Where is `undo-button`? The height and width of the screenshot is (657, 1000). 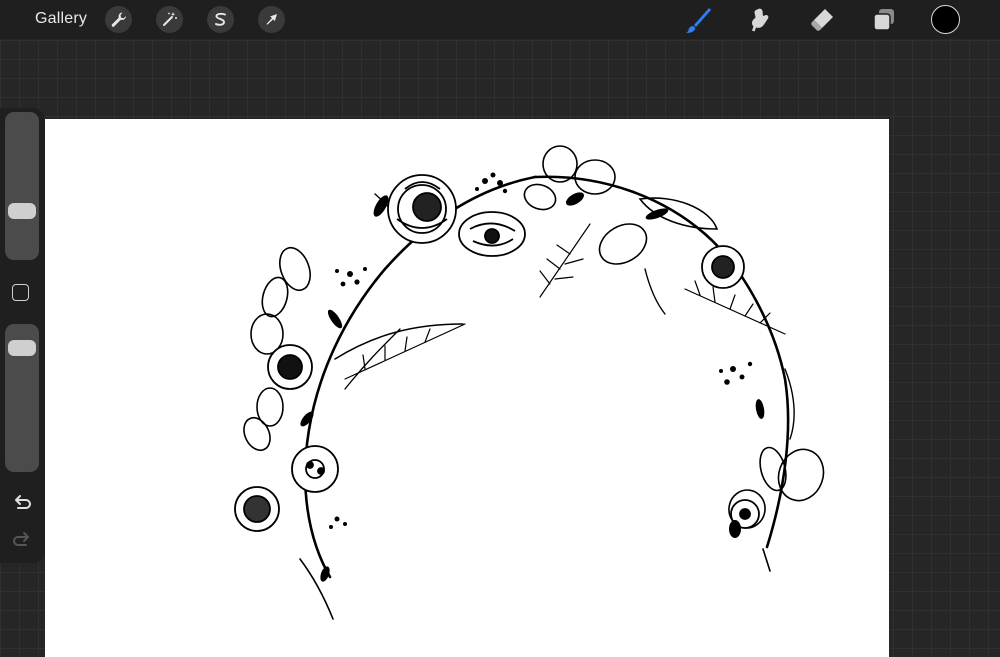
undo-button is located at coordinates (22, 503).